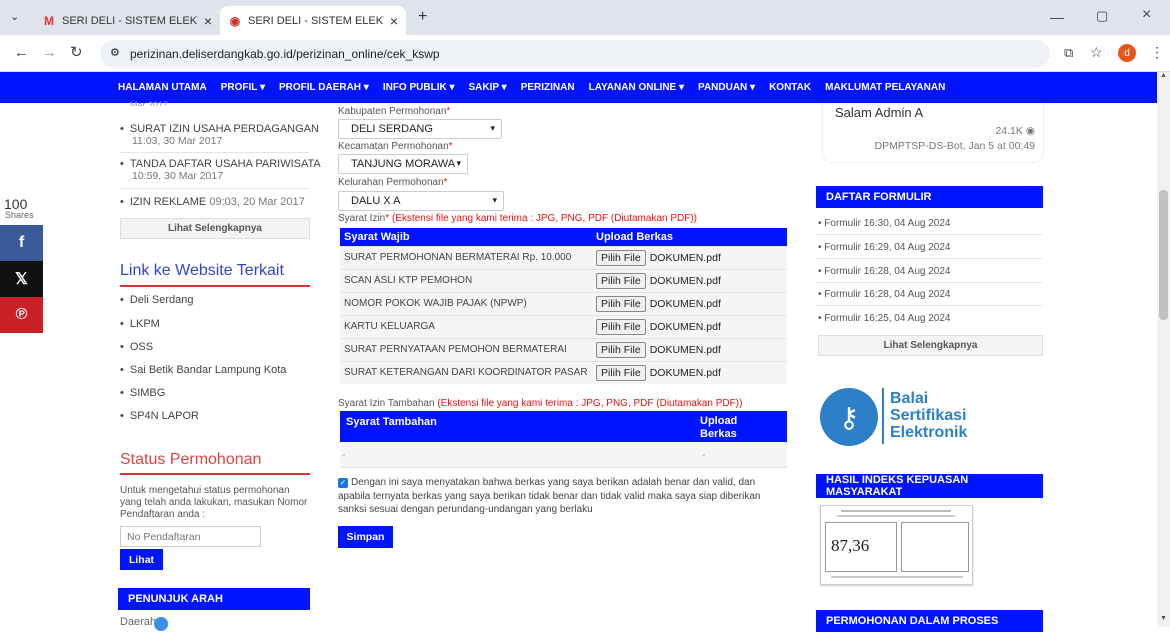 The height and width of the screenshot is (632, 1170). I want to click on site-favicon-icon: ◉, so click(235, 20).